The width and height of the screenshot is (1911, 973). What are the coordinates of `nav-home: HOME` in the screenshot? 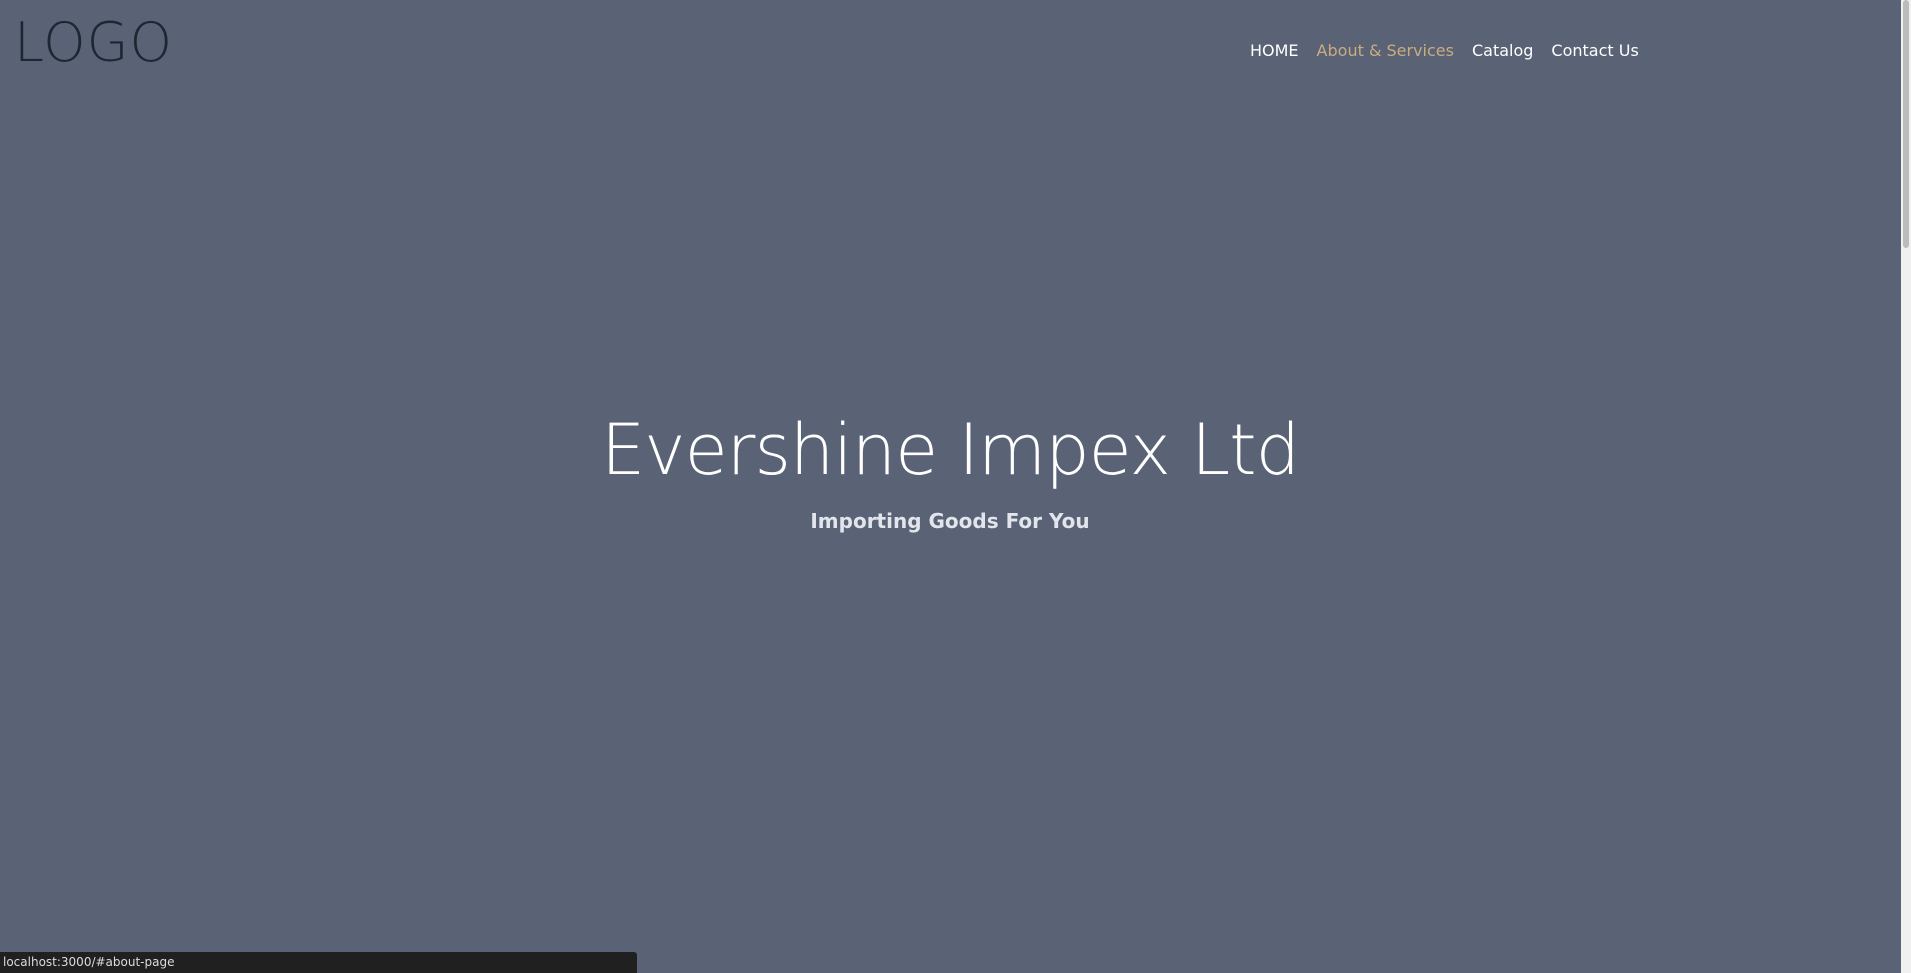 It's located at (1274, 50).